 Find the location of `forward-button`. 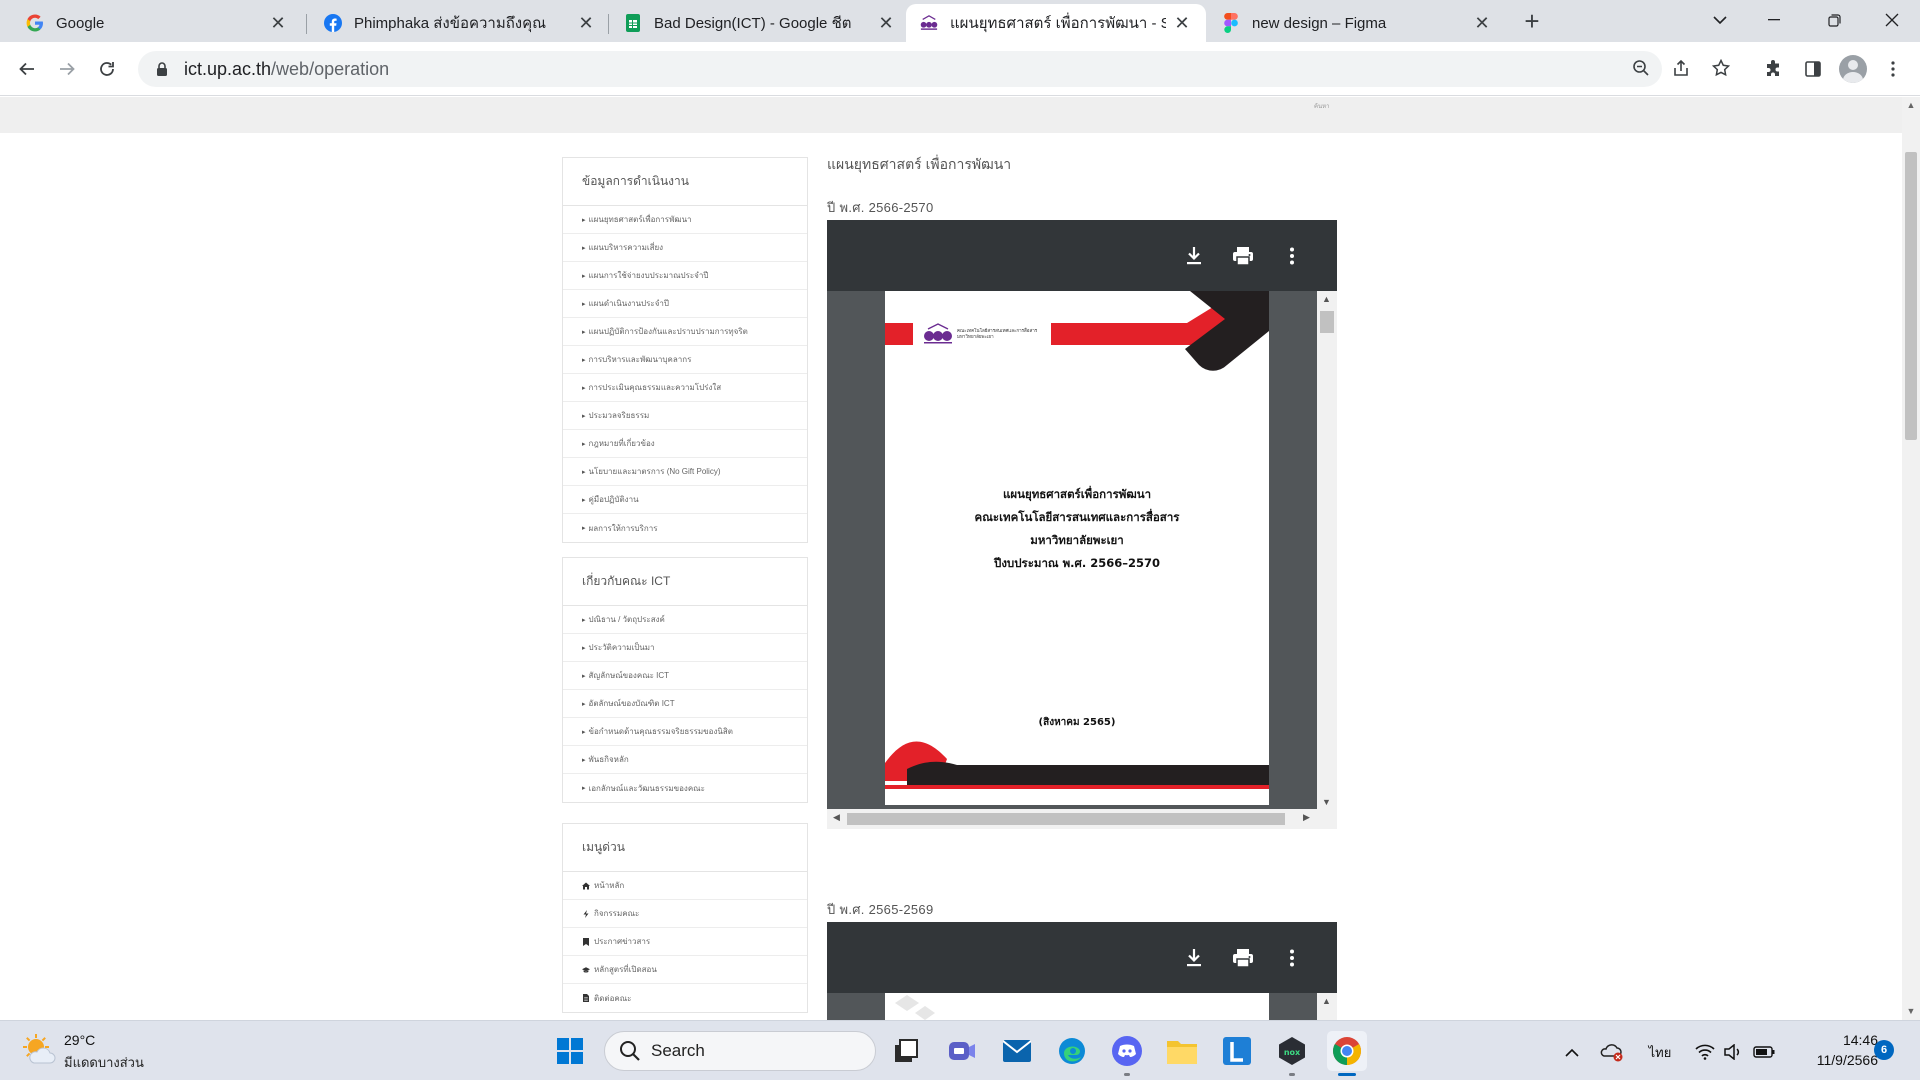

forward-button is located at coordinates (67, 69).